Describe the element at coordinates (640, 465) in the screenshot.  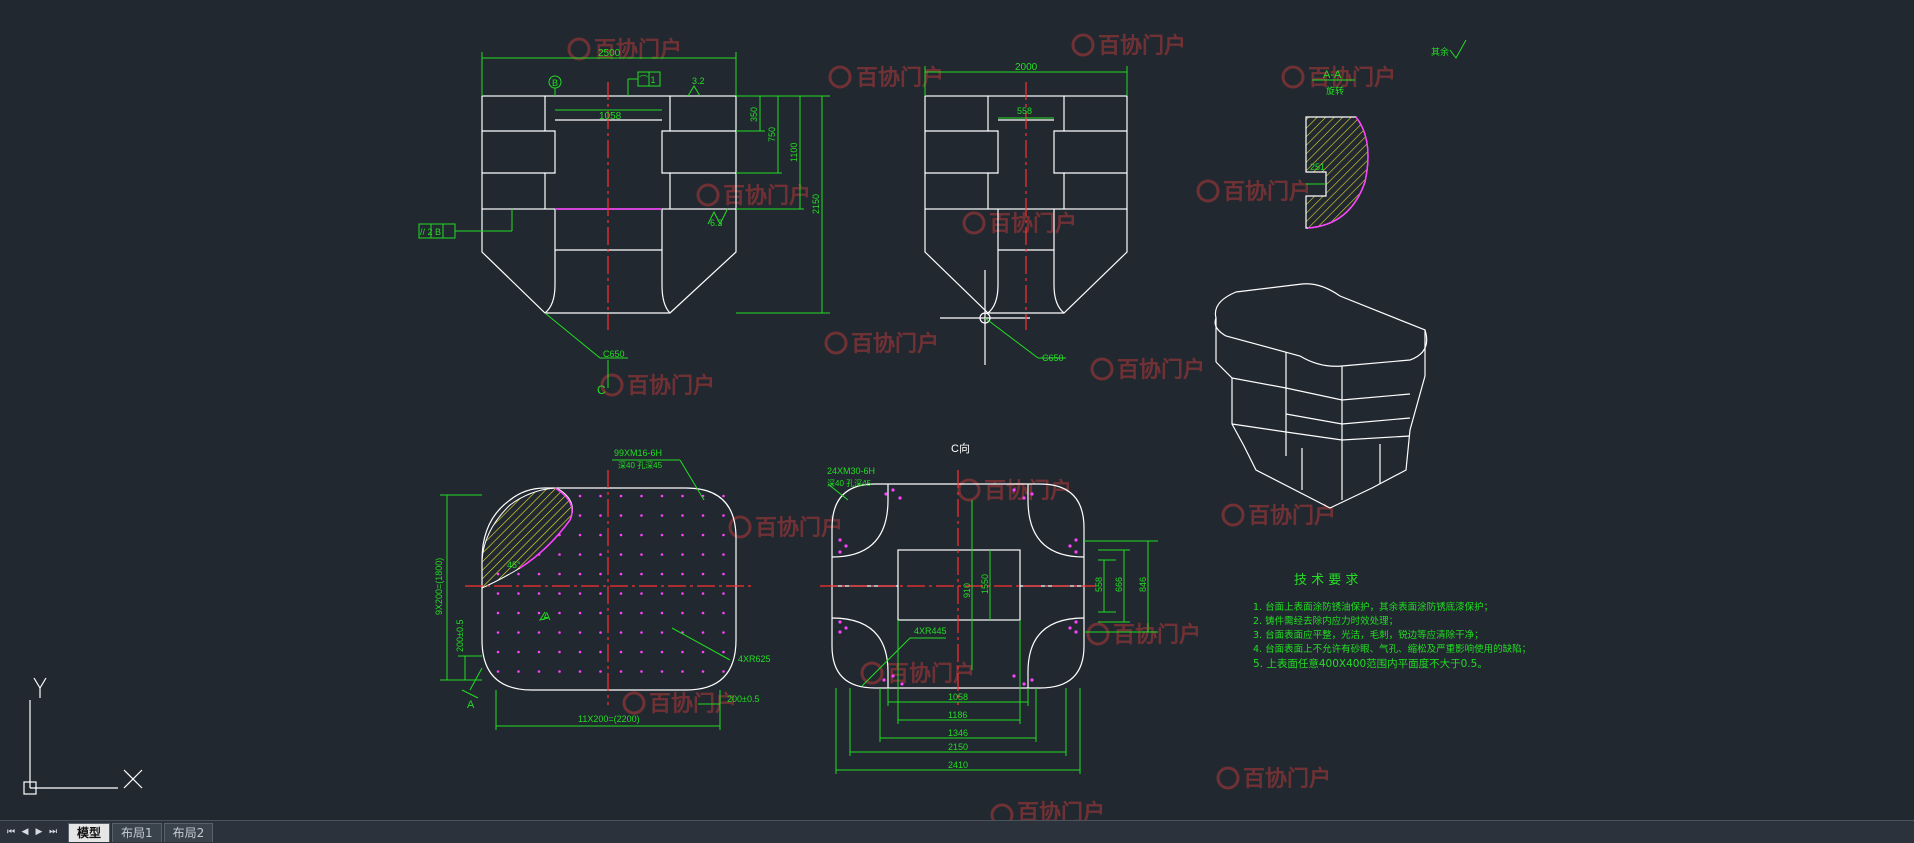
I see `svg-text: 深40 孔深45` at that location.